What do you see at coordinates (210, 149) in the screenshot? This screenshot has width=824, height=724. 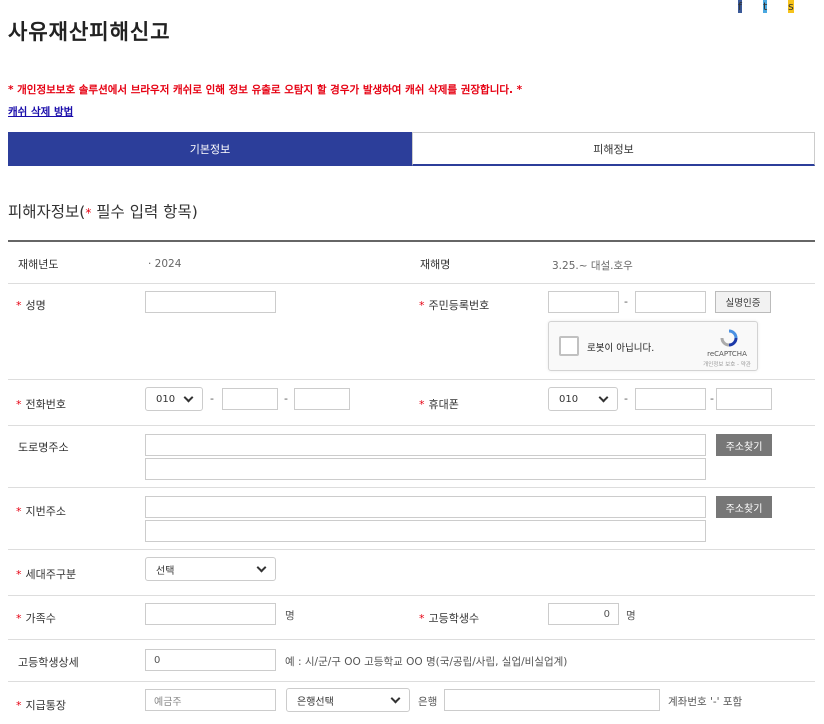 I see `tab-basic-info: 기본정보` at bounding box center [210, 149].